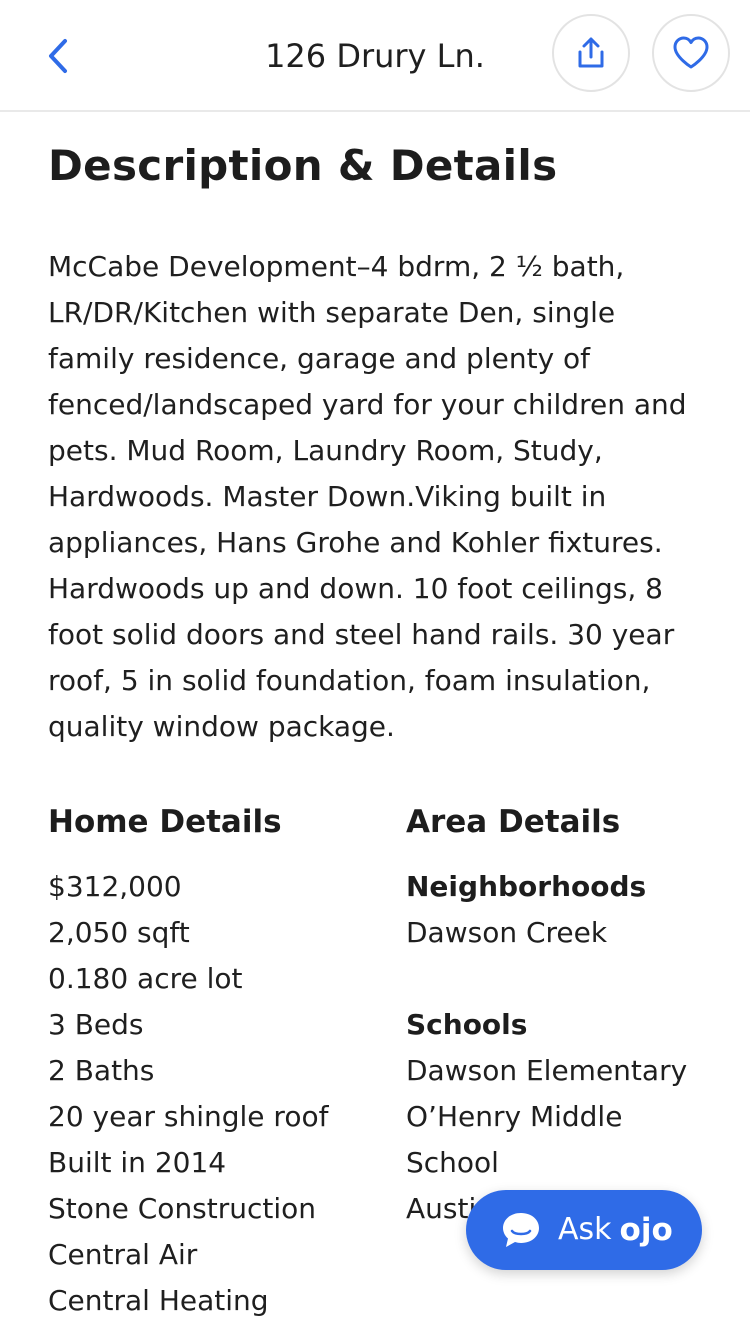  What do you see at coordinates (467, 1024) in the screenshot?
I see `schools-label: Schools` at bounding box center [467, 1024].